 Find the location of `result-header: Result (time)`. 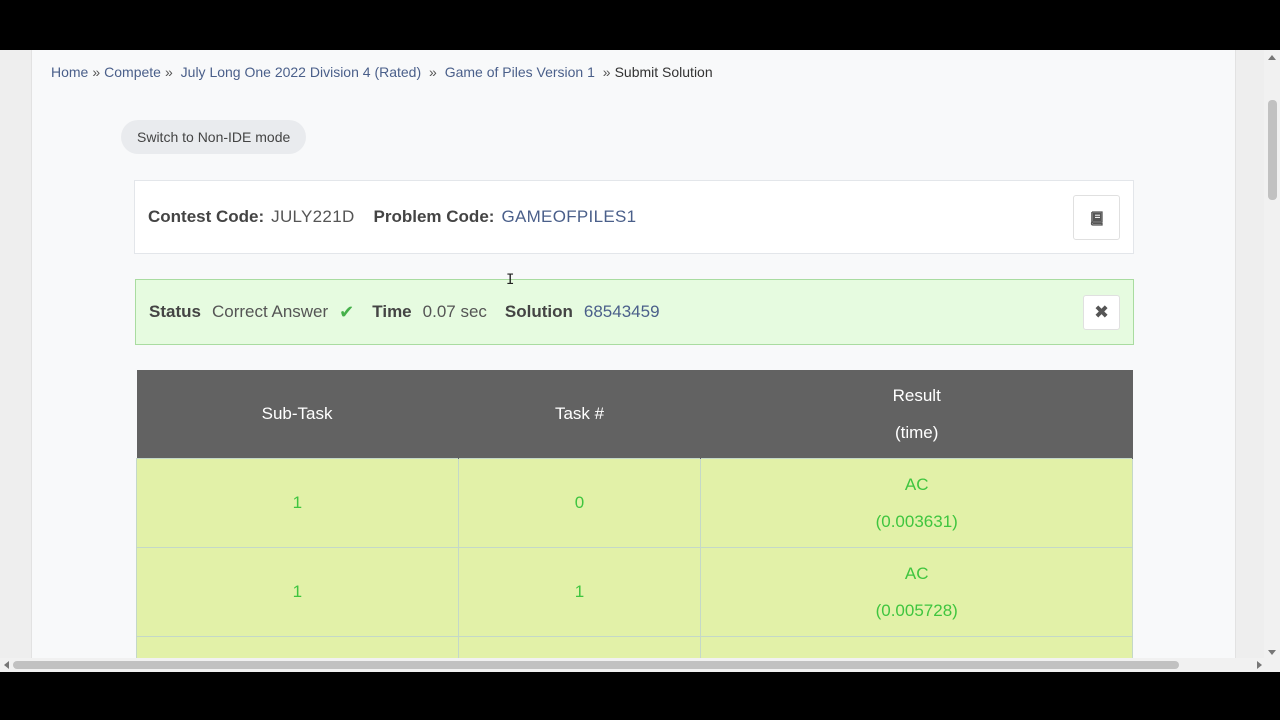

result-header: Result (time) is located at coordinates (916, 414).